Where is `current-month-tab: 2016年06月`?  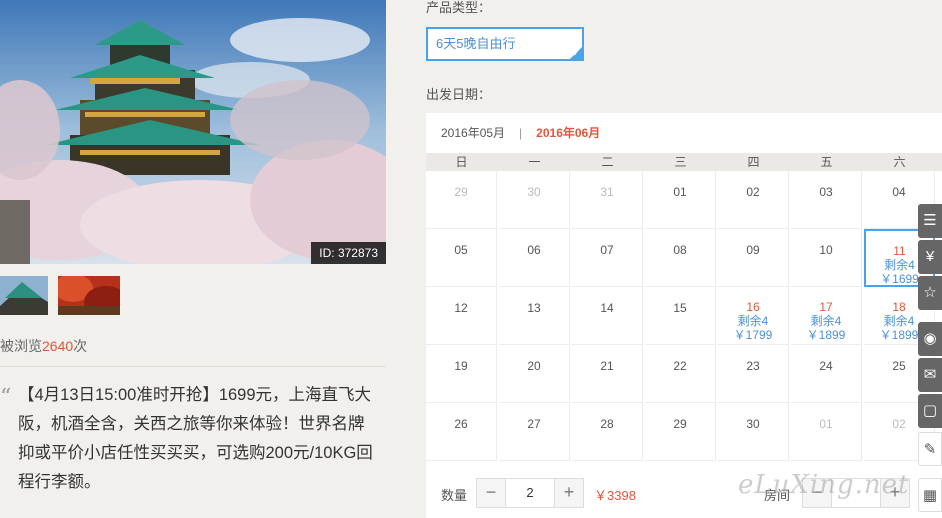
current-month-tab: 2016年06月 is located at coordinates (568, 133).